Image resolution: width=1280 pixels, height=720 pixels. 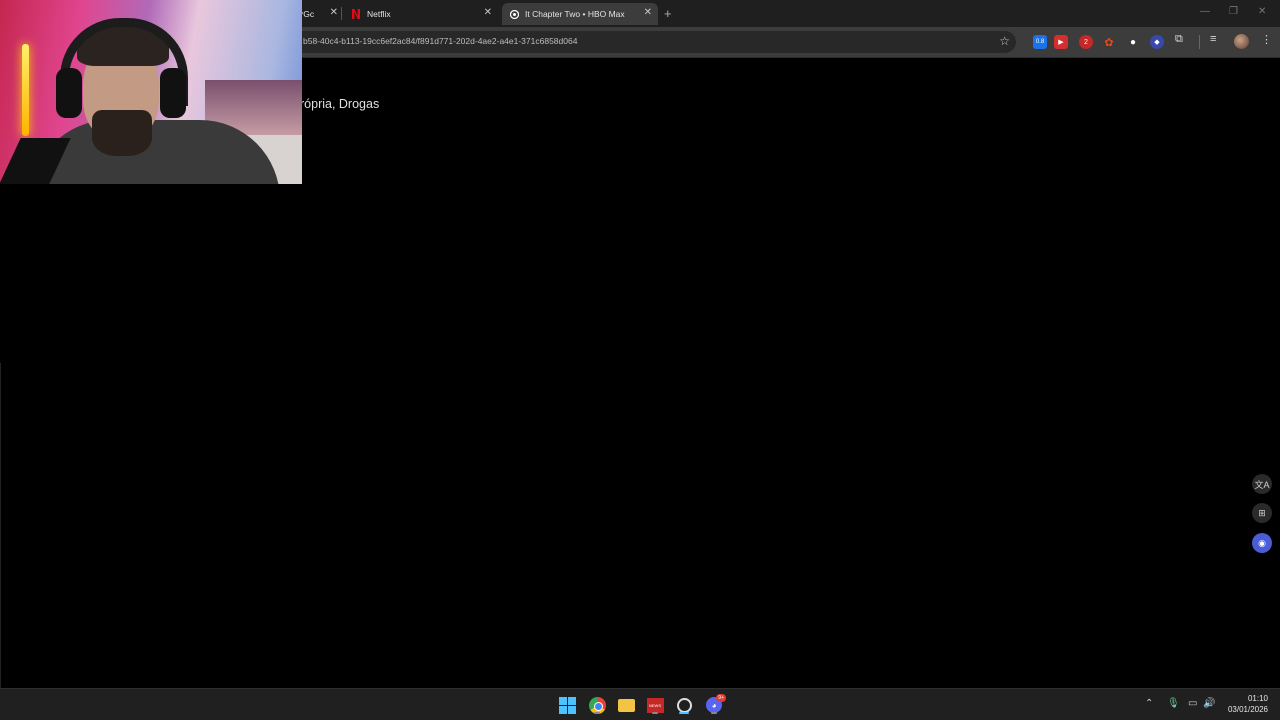 I want to click on close-window-icon: ✕, so click(x=1262, y=11).